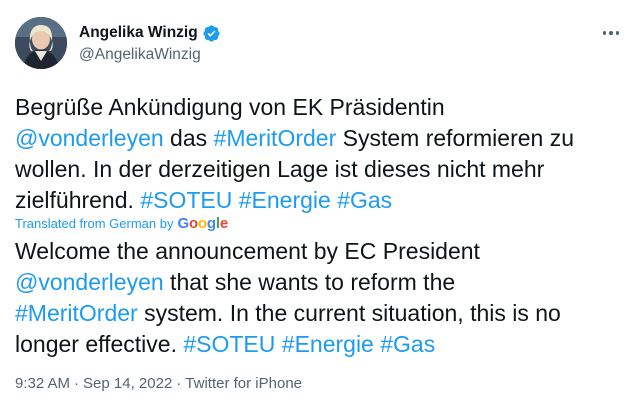 This screenshot has width=640, height=414. I want to click on display-name: Angelika Winzig, so click(138, 33).